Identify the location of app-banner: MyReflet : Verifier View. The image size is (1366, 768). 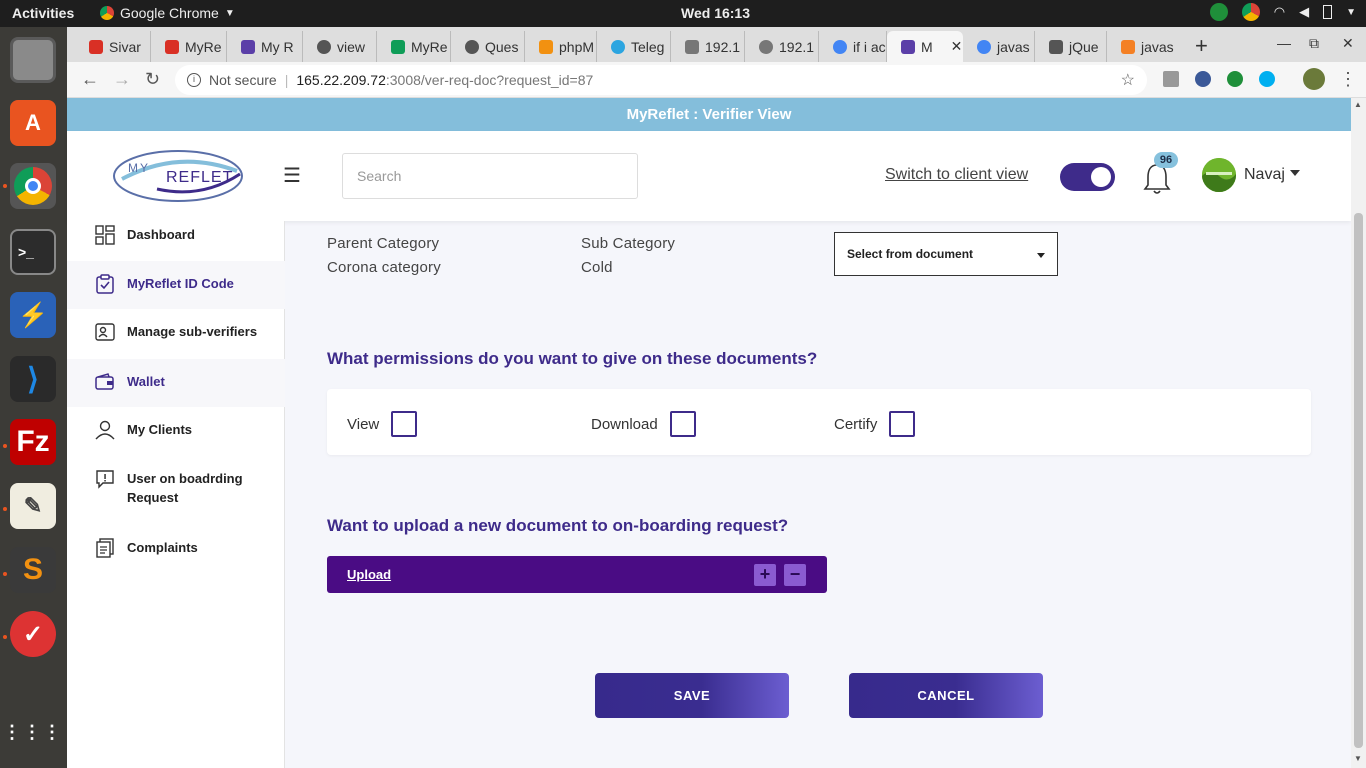
(709, 114).